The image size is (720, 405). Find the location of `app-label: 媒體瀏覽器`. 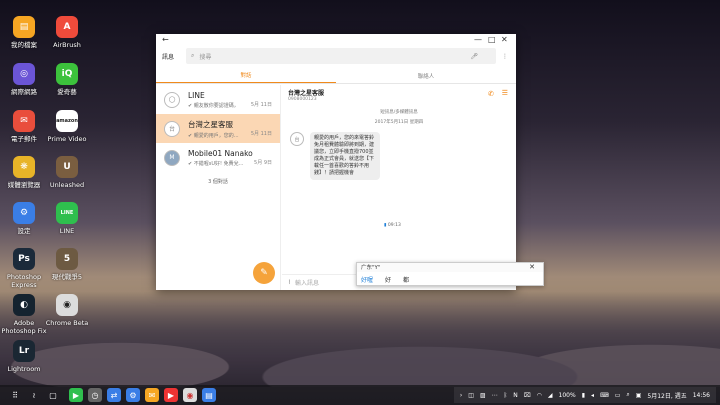

app-label: 媒體瀏覽器 is located at coordinates (24, 185).